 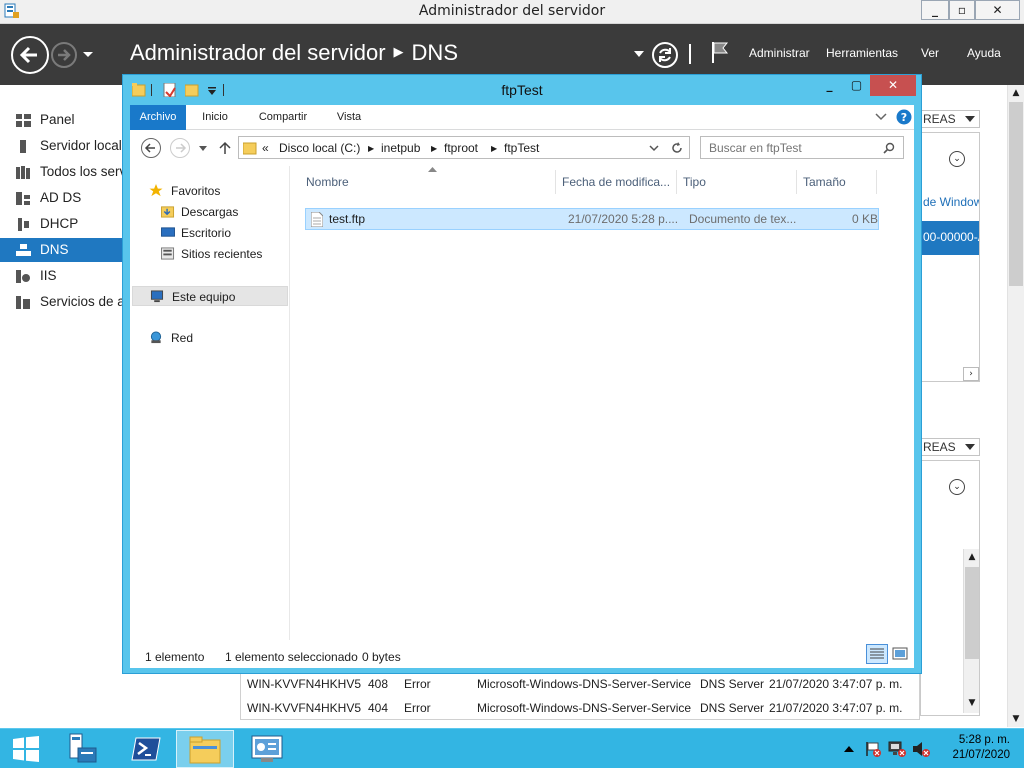 What do you see at coordinates (921, 749) in the screenshot?
I see `volume-muted-icon` at bounding box center [921, 749].